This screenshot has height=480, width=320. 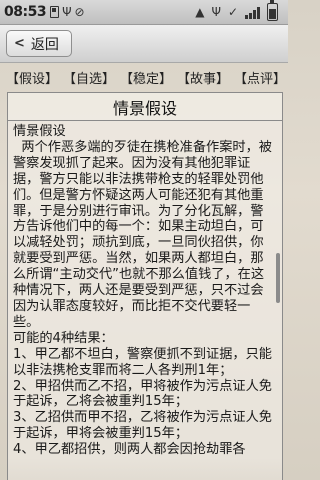 I want to click on sim-card-icon, so click(x=55, y=12).